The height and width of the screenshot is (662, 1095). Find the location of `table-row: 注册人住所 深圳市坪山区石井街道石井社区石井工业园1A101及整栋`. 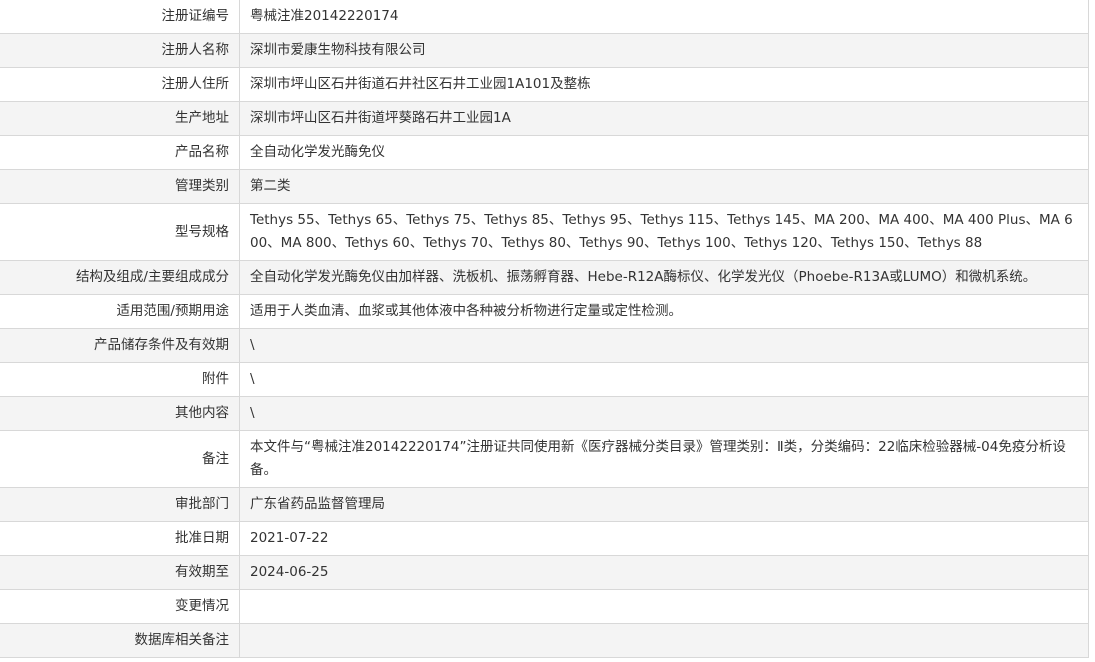

table-row: 注册人住所 深圳市坪山区石井街道石井社区石井工业园1A101及整栋 is located at coordinates (544, 84).